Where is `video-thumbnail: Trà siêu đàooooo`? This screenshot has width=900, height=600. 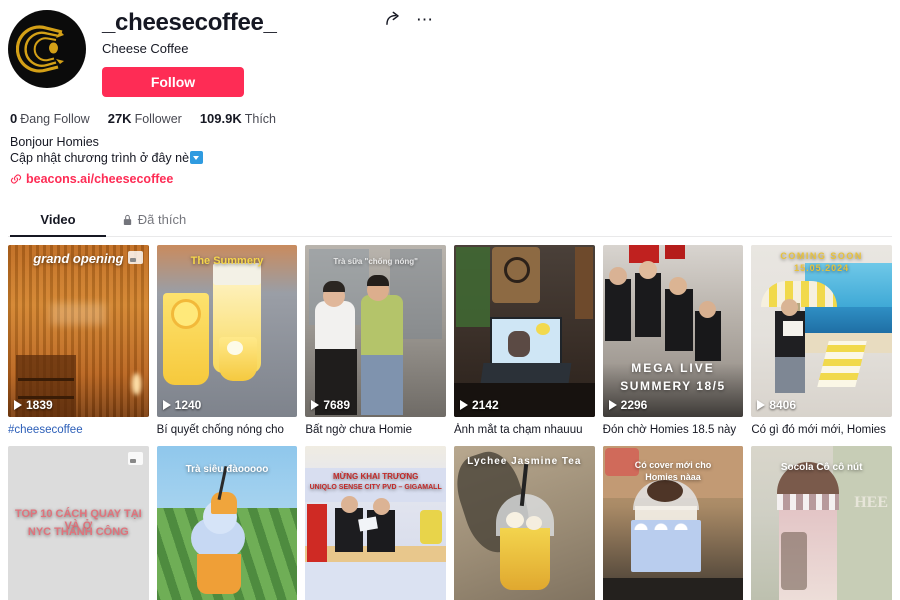 video-thumbnail: Trà siêu đàooooo is located at coordinates (227, 523).